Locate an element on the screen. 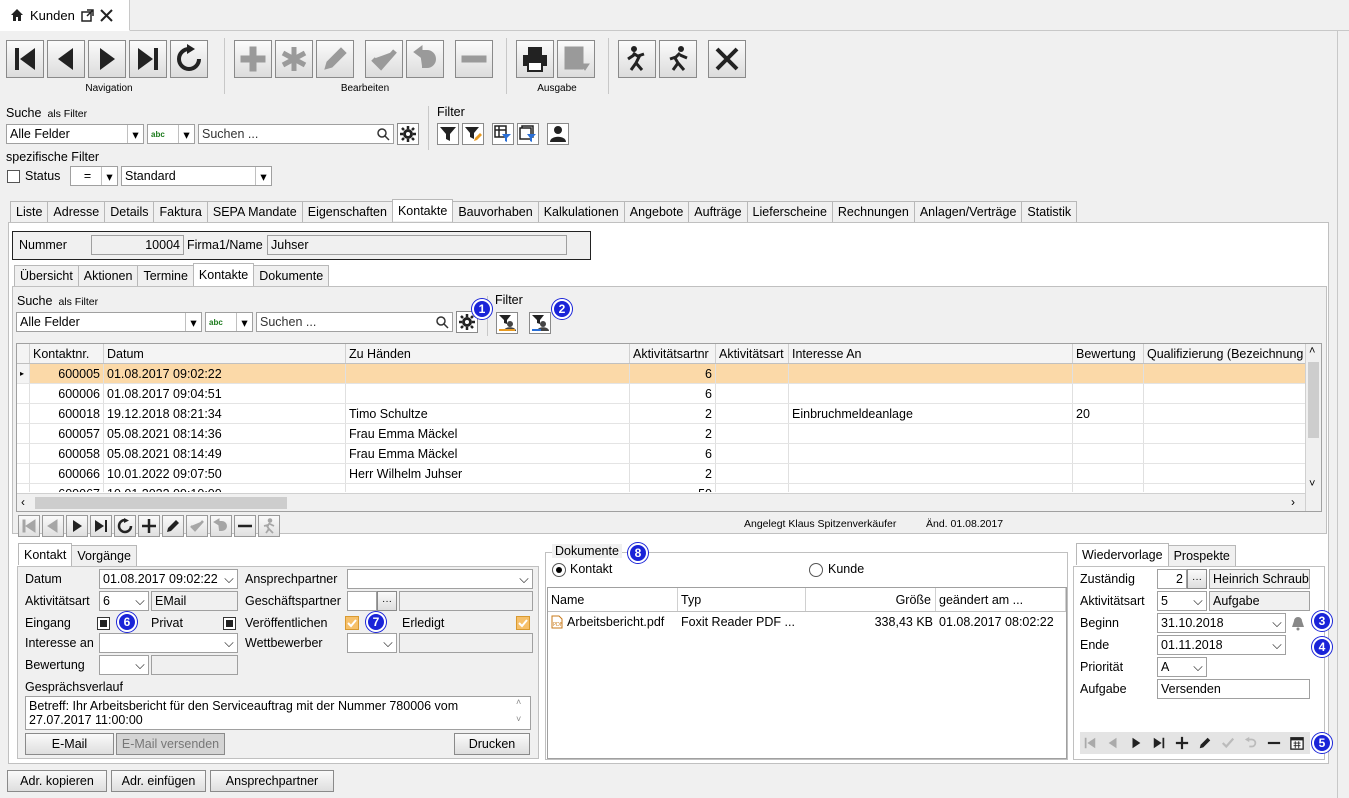 This screenshot has height=798, width=1349. filter-edit-button is located at coordinates (473, 134).